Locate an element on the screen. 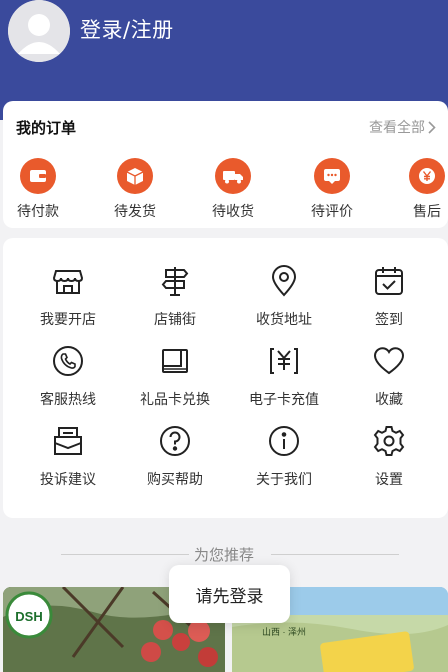 The width and height of the screenshot is (448, 672). help-icon is located at coordinates (175, 441).